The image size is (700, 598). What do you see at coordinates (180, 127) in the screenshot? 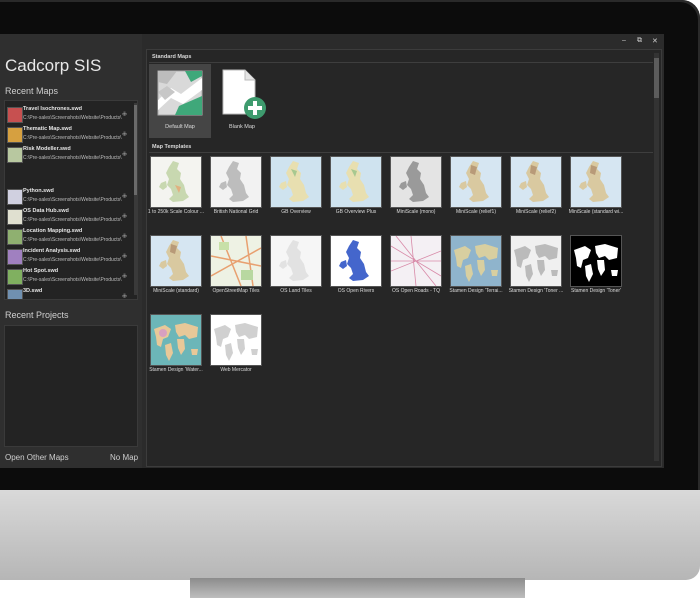
I see `default-map-caption: Default Map` at bounding box center [180, 127].